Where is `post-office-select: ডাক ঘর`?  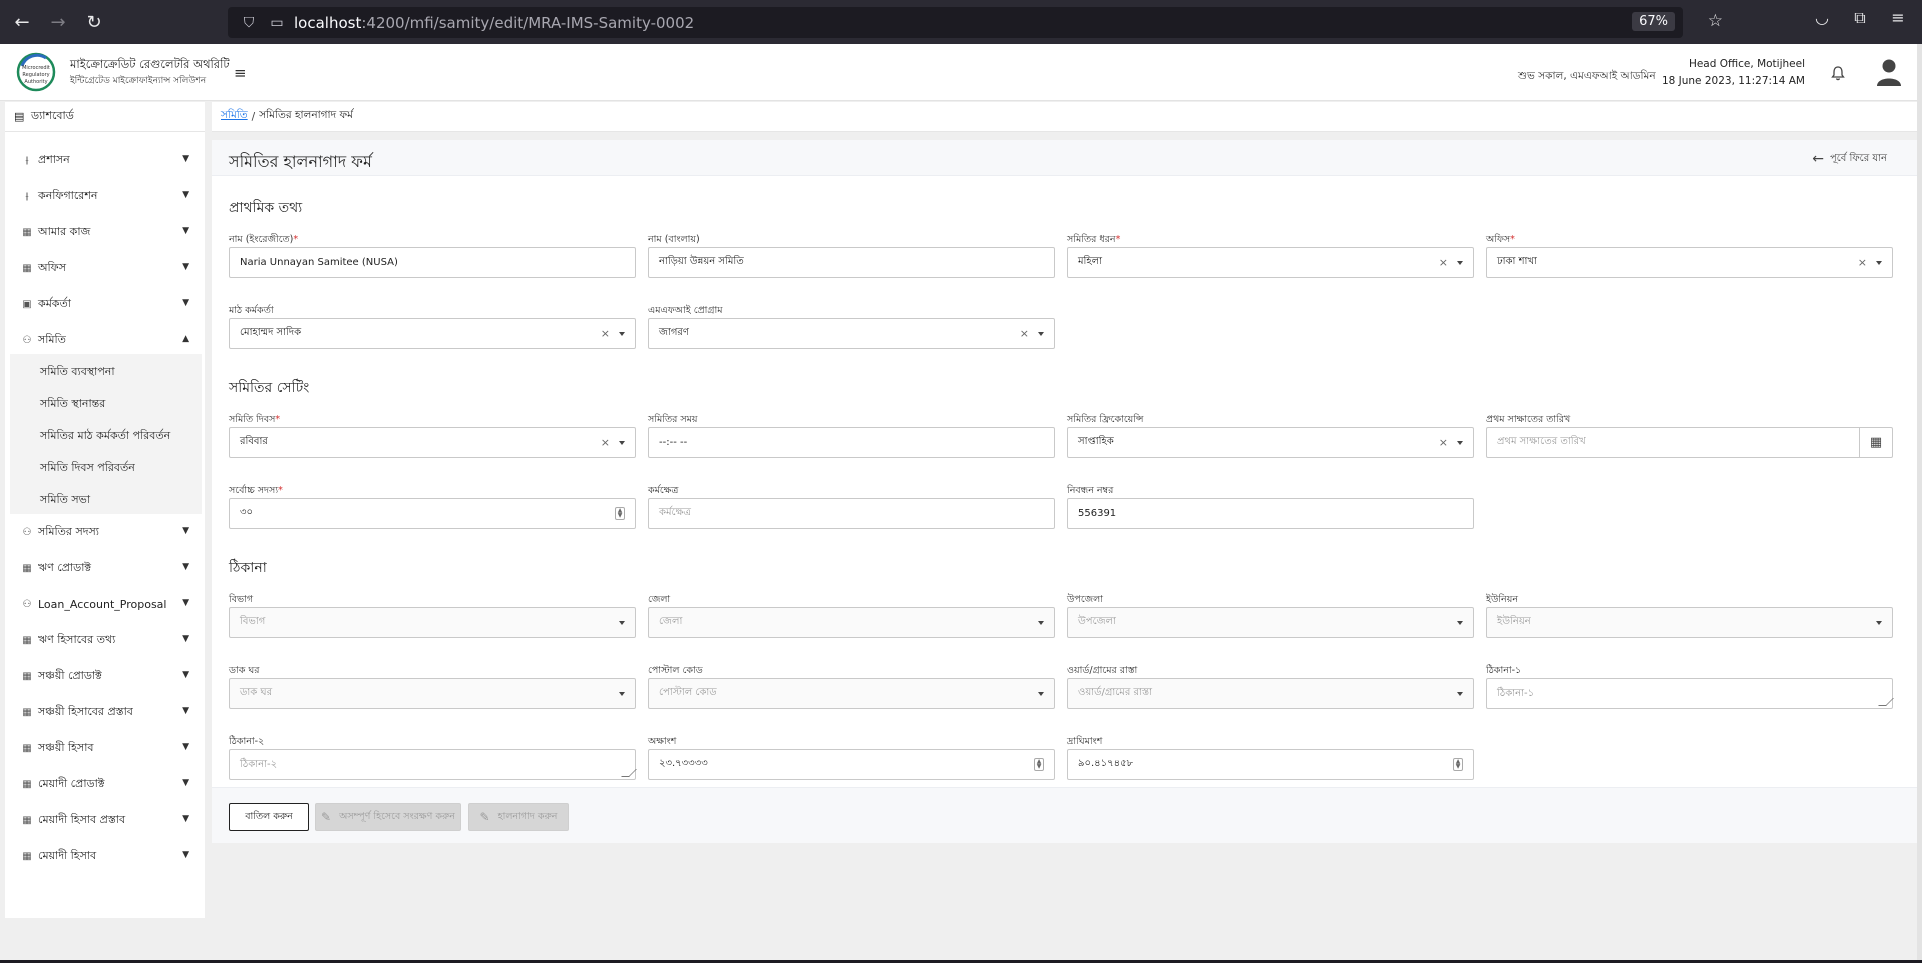 post-office-select: ডাক ঘর is located at coordinates (432, 693).